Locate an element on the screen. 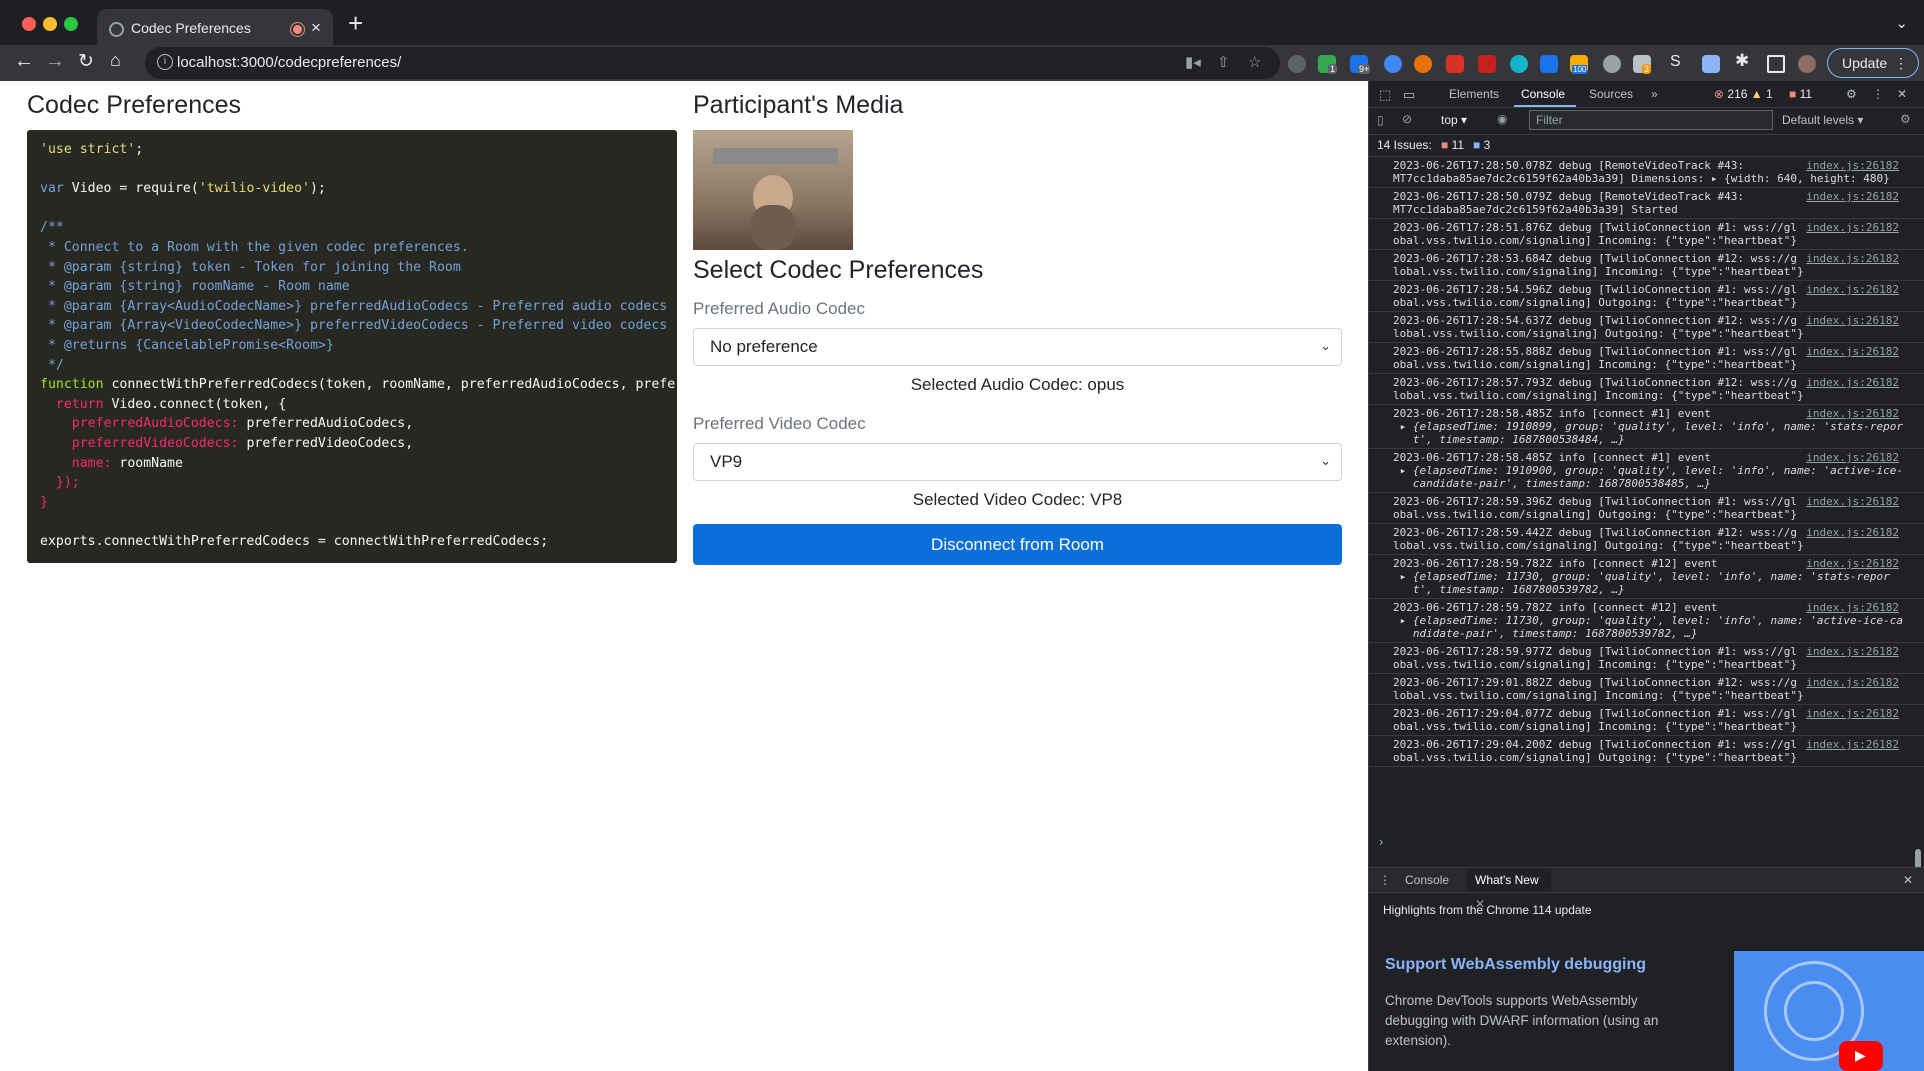 This screenshot has width=1924, height=1071. chevron-down-icon: ⌄ is located at coordinates (1901, 23).